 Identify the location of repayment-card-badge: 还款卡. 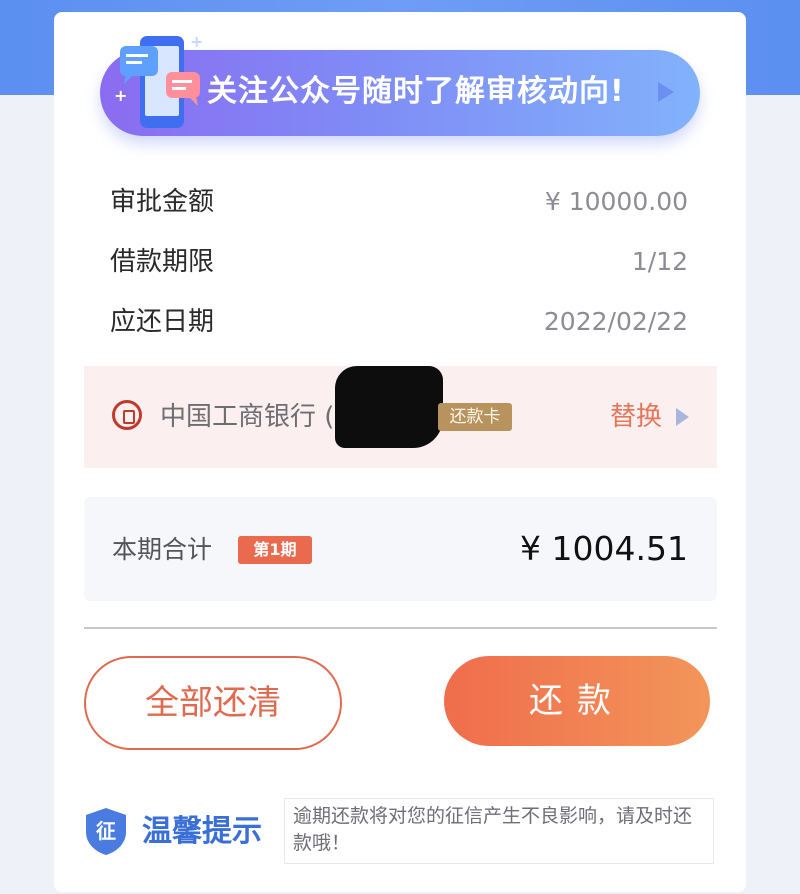
(475, 417).